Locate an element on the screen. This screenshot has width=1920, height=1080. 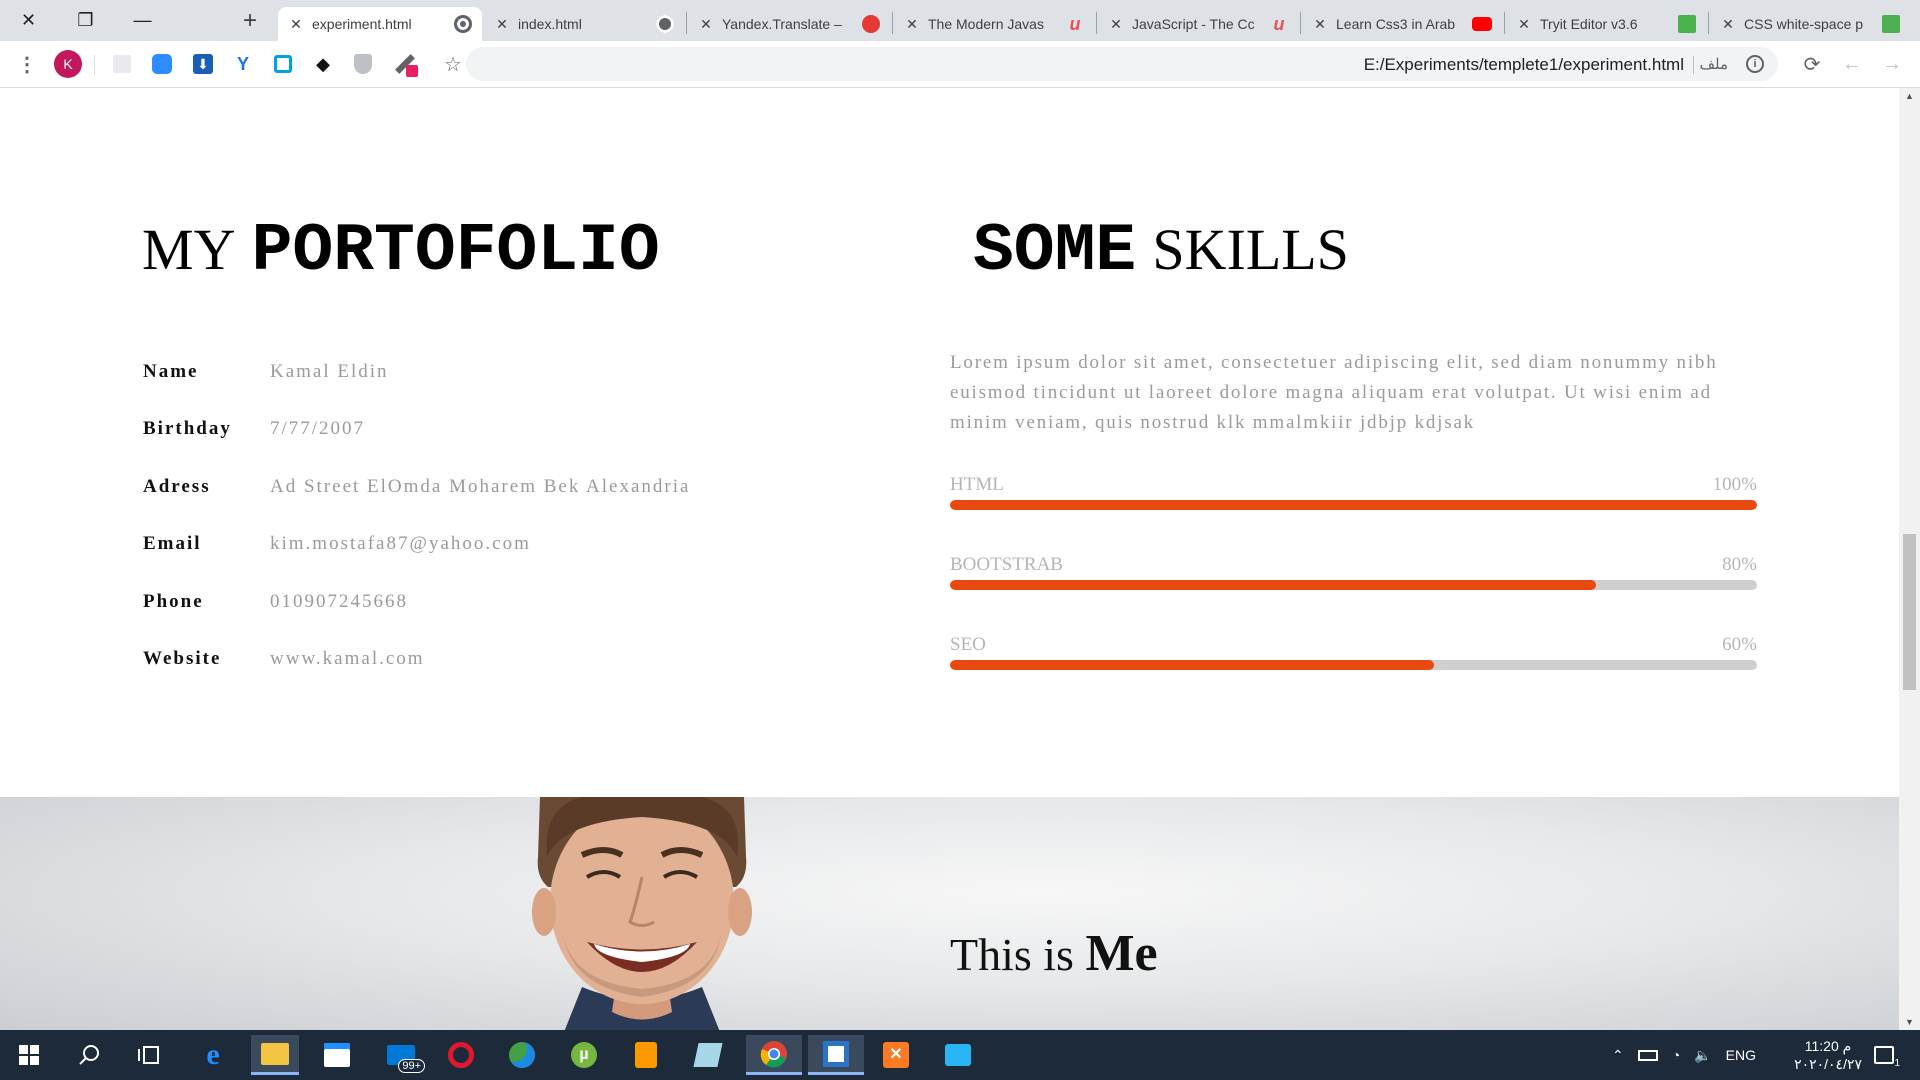
tab-javascript: ✕ JavaScript - The Cc u is located at coordinates (1198, 24).